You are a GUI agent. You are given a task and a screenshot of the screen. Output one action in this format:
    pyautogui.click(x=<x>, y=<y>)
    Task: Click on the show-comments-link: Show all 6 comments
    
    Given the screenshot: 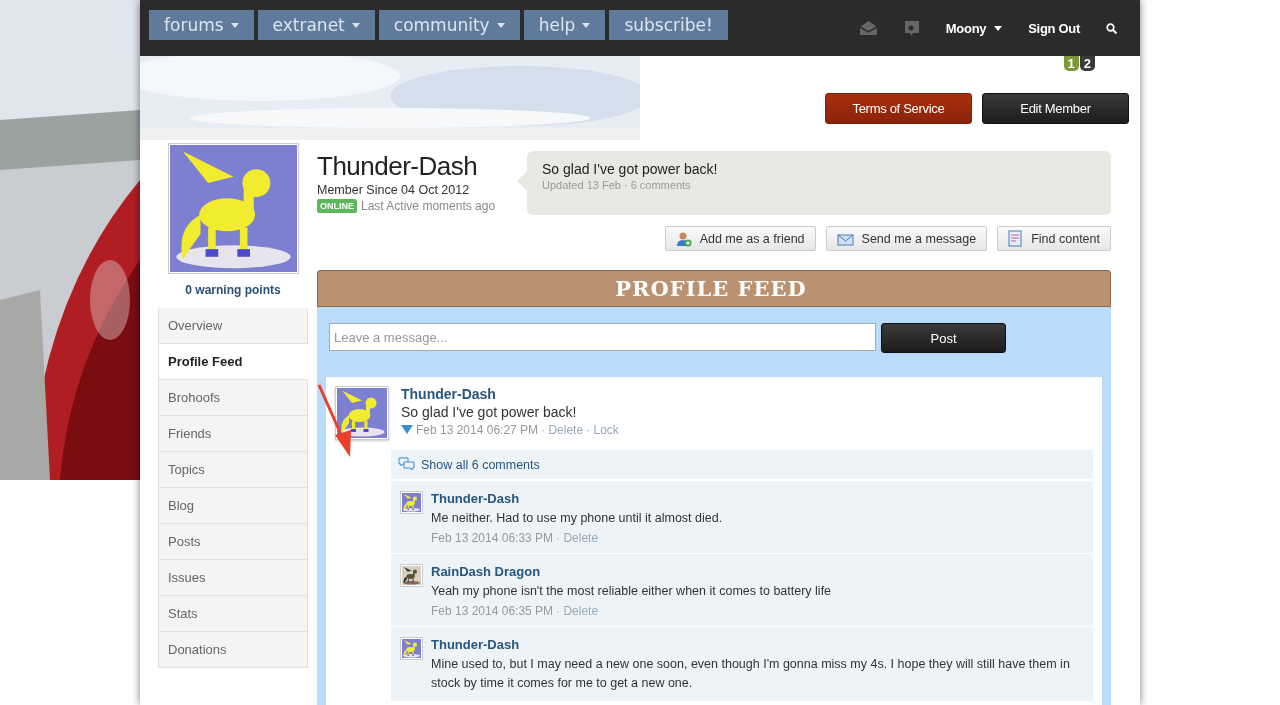 What is the action you would take?
    pyautogui.click(x=742, y=465)
    